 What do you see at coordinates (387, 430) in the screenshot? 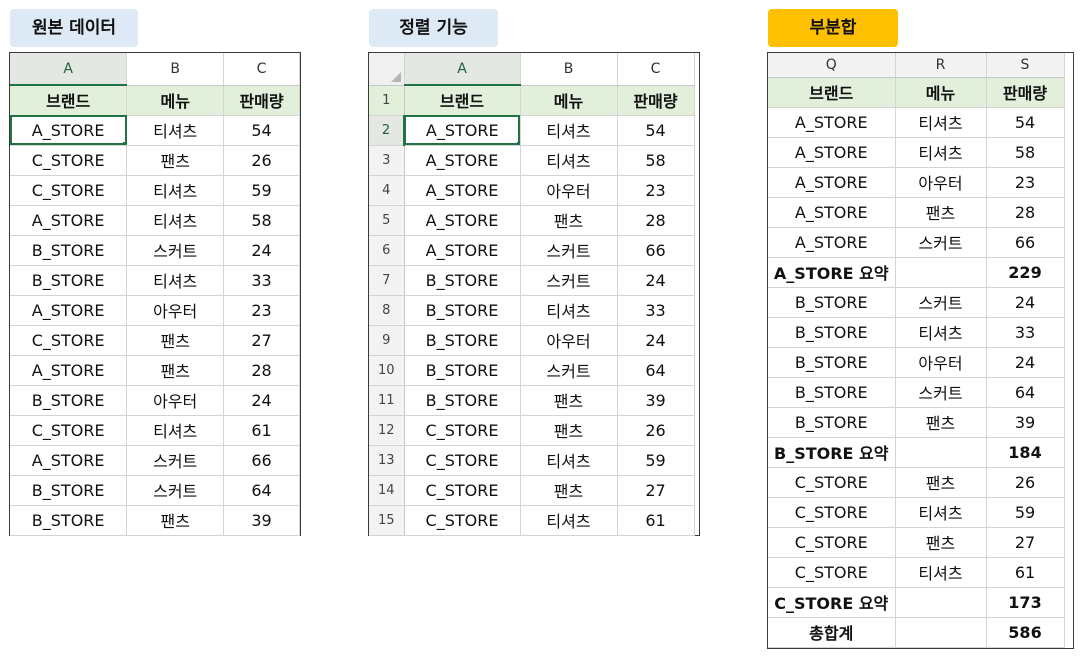
I see `row-number: 12` at bounding box center [387, 430].